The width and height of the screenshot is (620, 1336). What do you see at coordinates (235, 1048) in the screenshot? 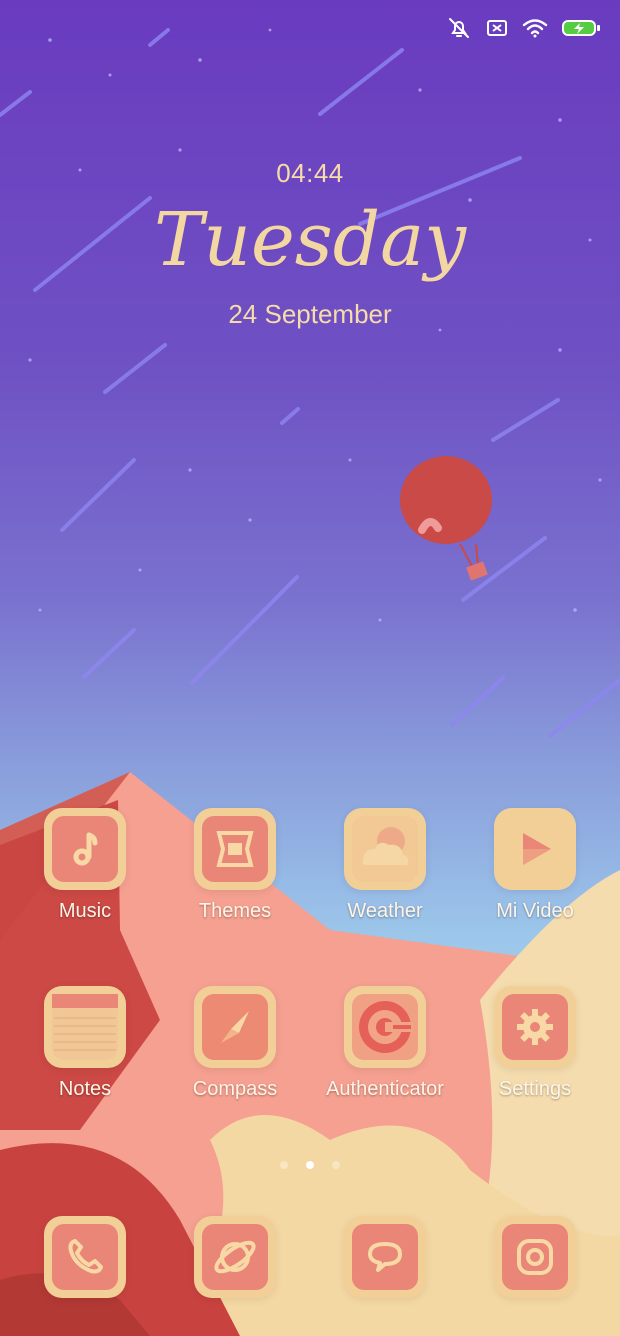
I see `app-compass: Compass` at bounding box center [235, 1048].